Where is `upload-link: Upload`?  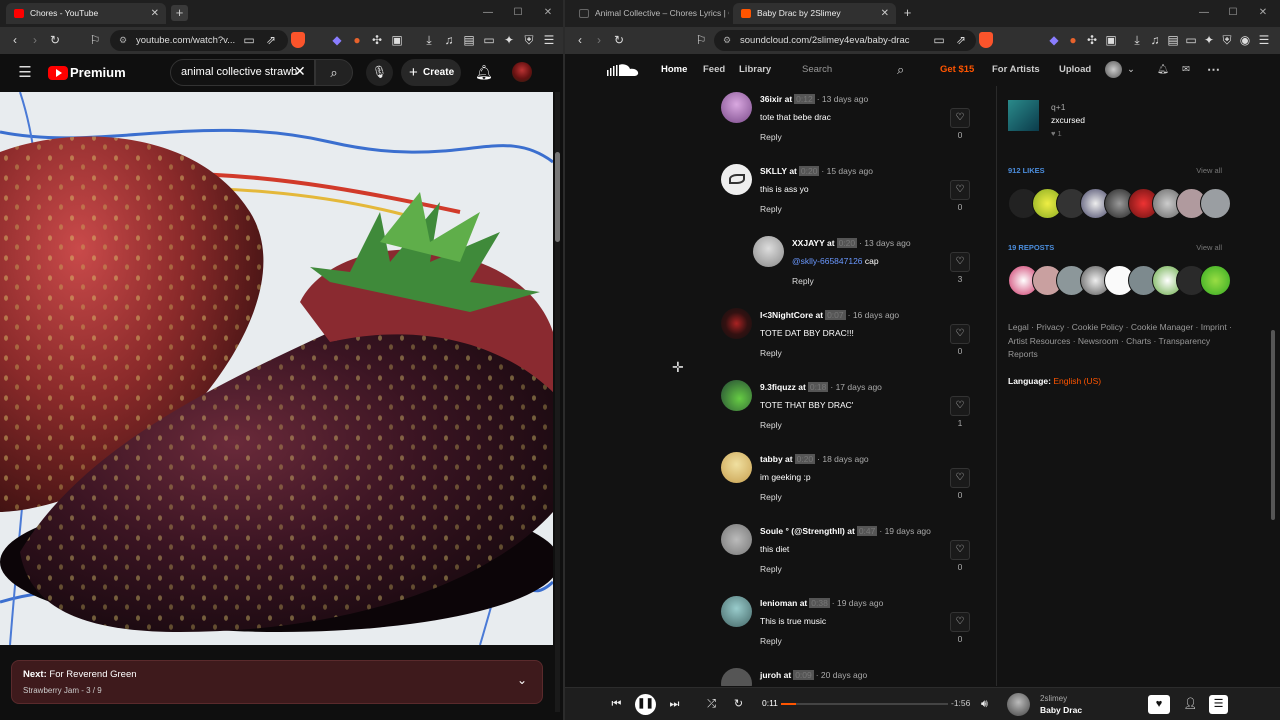
upload-link: Upload is located at coordinates (1075, 70).